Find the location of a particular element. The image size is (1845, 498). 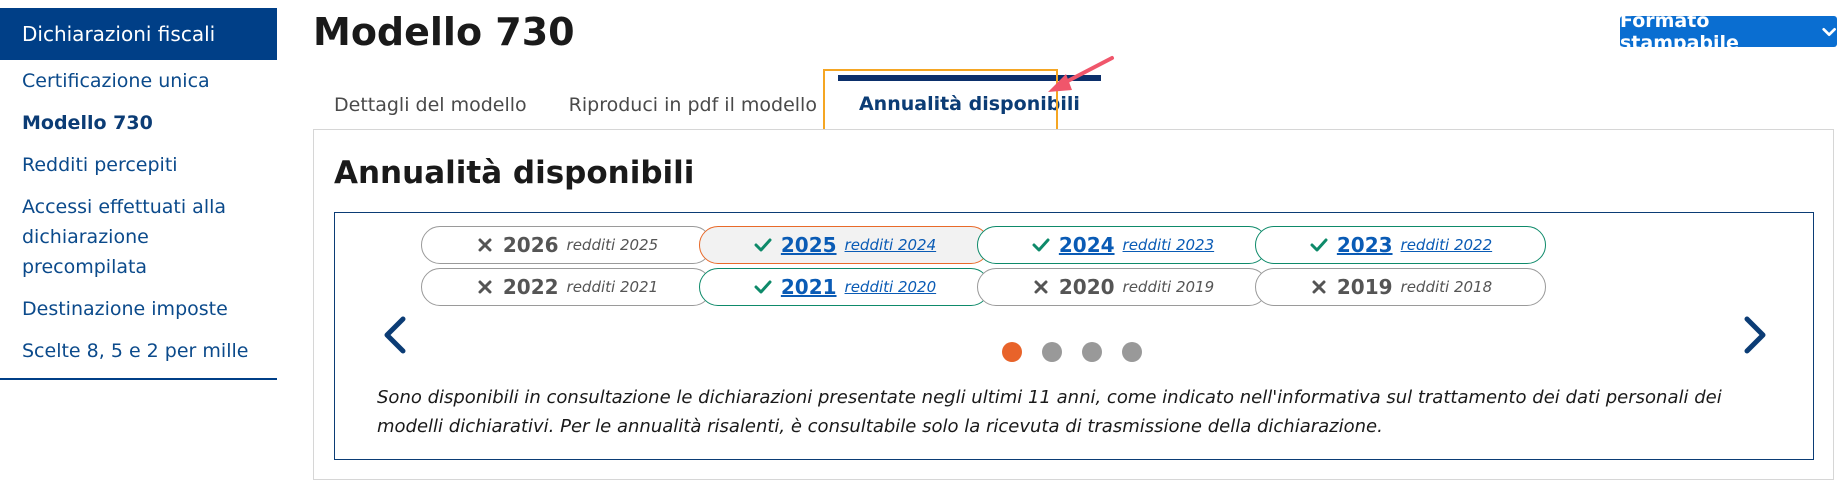

year-income-label: redditi 2021 is located at coordinates (612, 287).